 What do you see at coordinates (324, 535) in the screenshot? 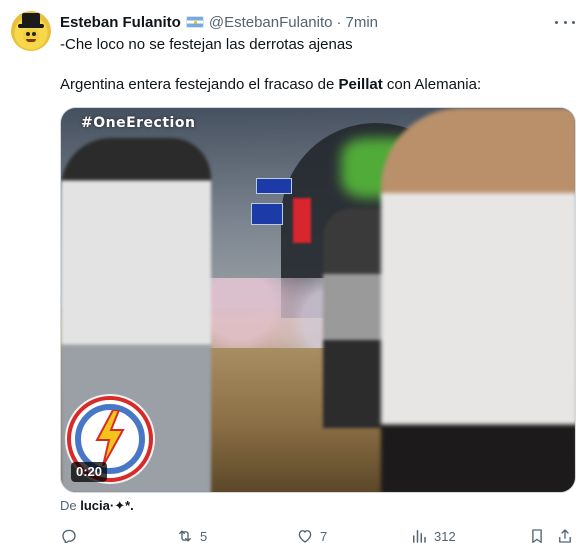
I see `like-count: 7` at bounding box center [324, 535].